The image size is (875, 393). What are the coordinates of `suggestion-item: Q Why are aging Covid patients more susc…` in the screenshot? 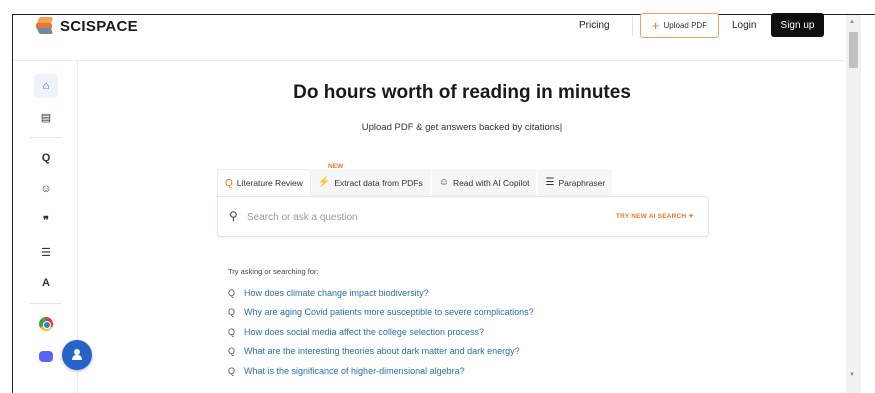 It's located at (488, 313).